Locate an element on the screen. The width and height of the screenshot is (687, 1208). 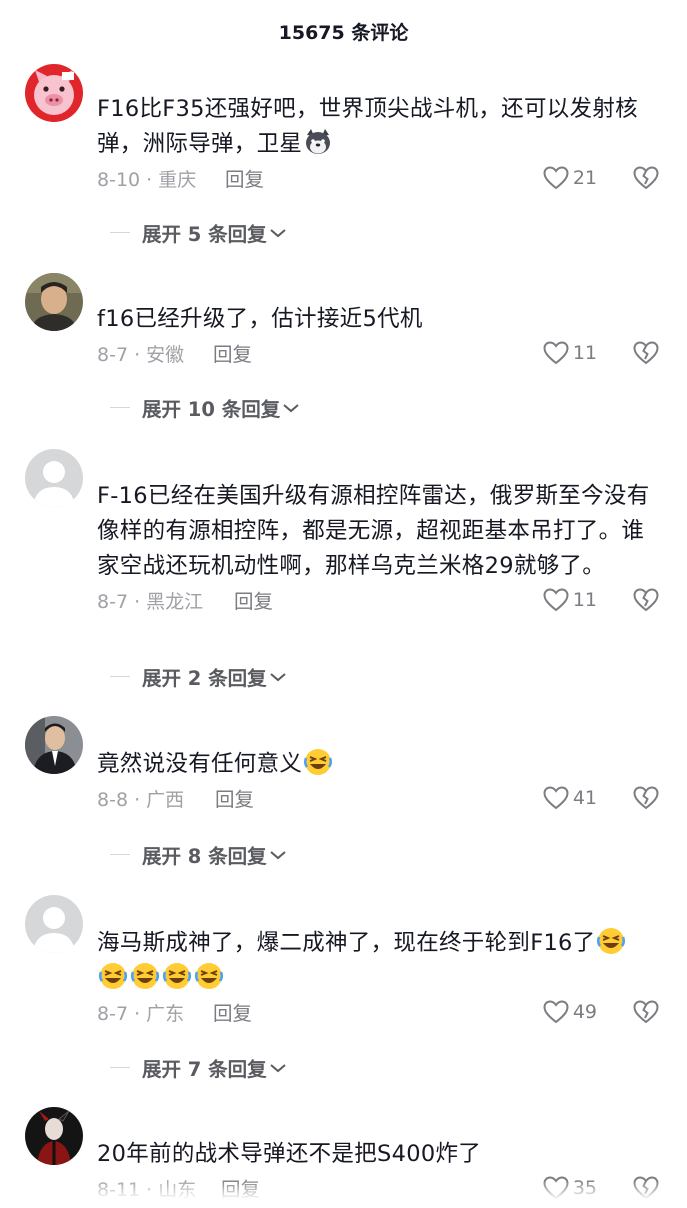
dog-face-icon is located at coordinates (318, 141).